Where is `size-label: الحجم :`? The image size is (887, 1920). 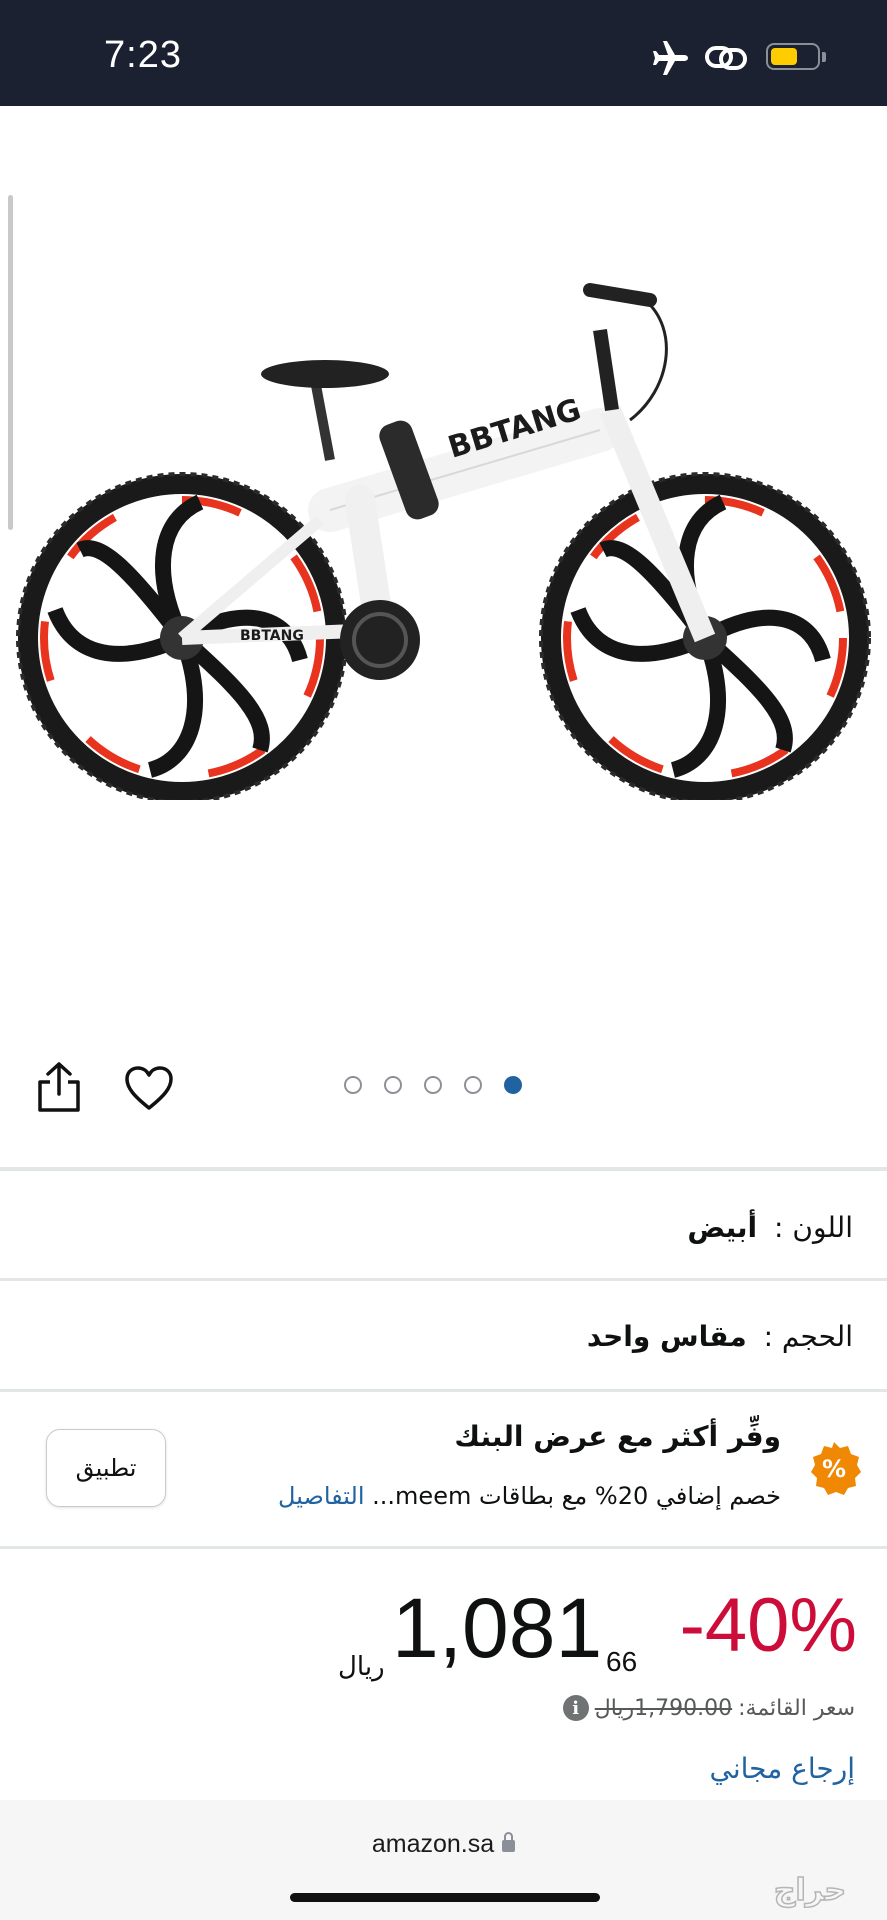 size-label: الحجم : is located at coordinates (808, 1336).